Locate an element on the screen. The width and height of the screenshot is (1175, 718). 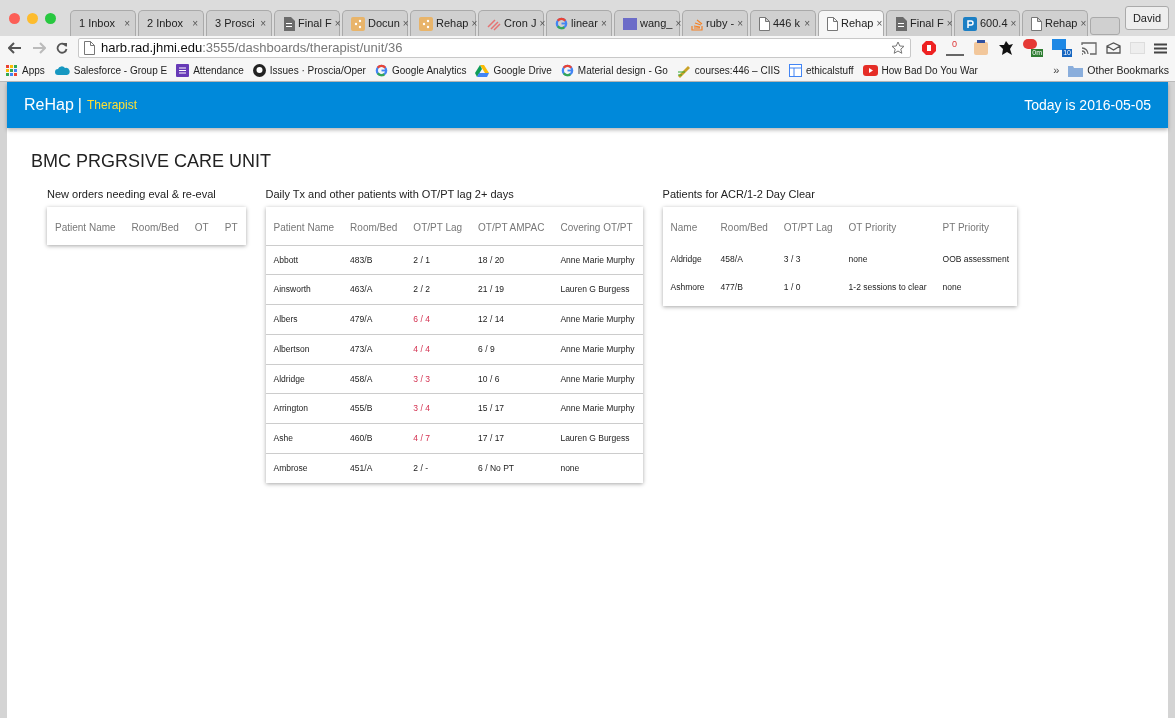
star-icon is located at coordinates (898, 48).